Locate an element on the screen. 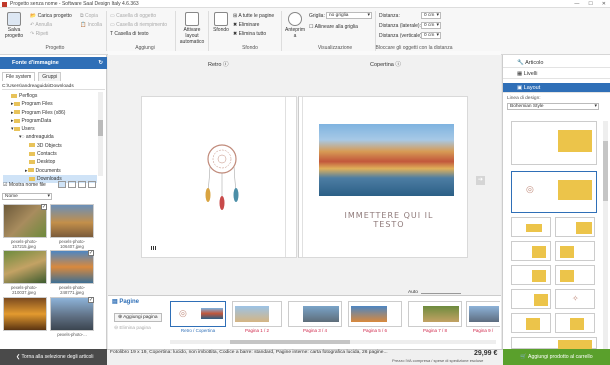  dreamcatcher-image is located at coordinates (222, 177).